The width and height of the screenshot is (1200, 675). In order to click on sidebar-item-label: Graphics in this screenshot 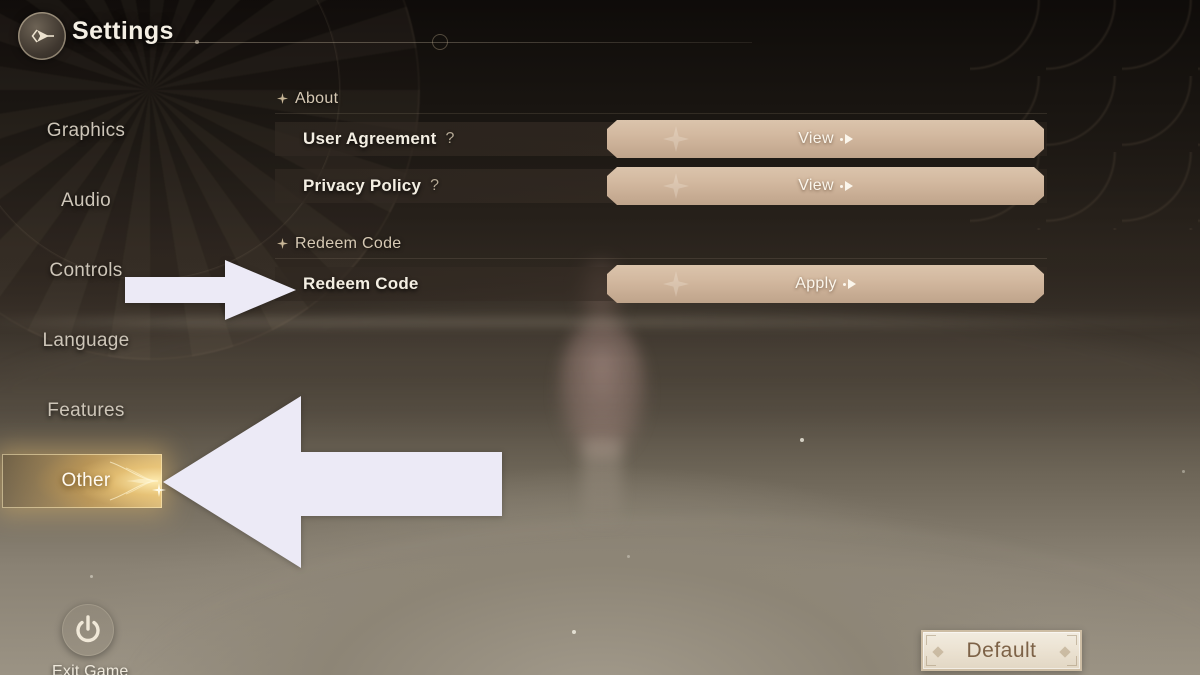, I will do `click(86, 130)`.